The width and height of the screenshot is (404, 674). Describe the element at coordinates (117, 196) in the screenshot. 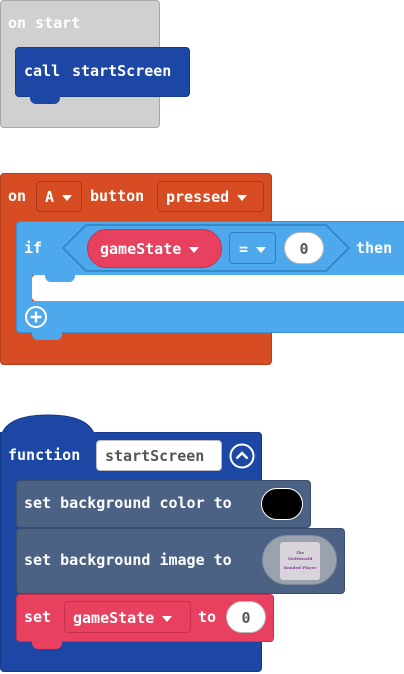

I see `button-word-label: button` at that location.